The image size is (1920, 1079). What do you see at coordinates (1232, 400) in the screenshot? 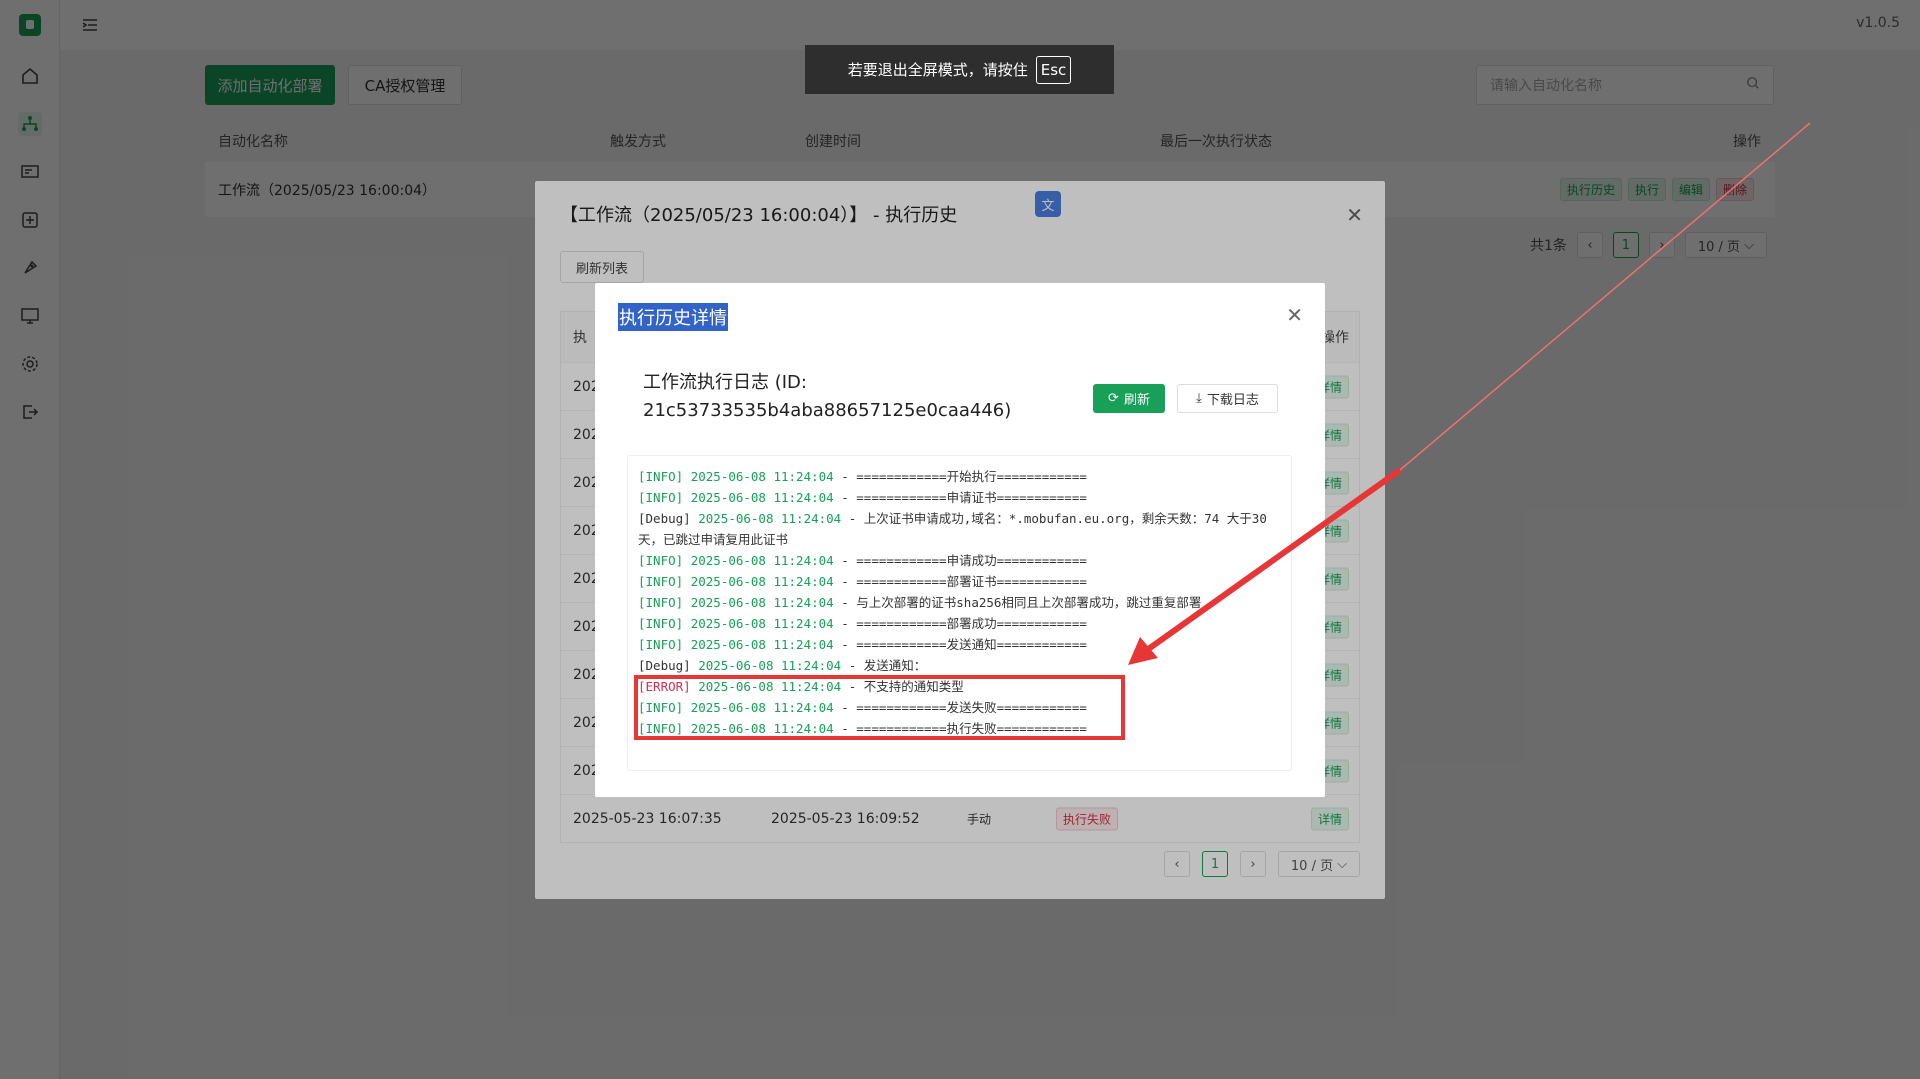
I see `download-label: 下载日志` at bounding box center [1232, 400].